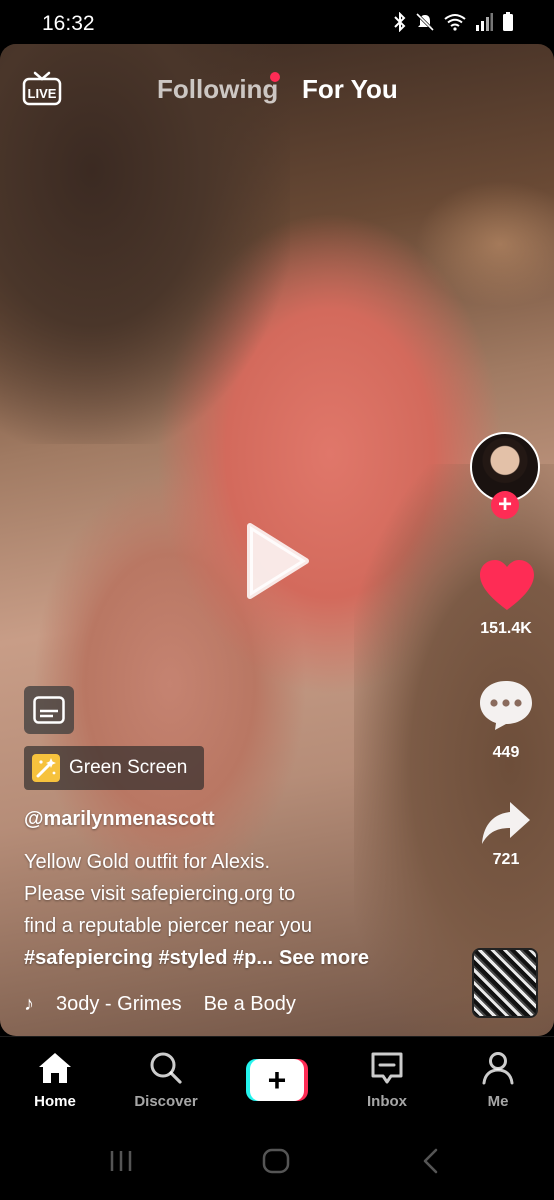  Describe the element at coordinates (277, 561) in the screenshot. I see `play-icon` at that location.